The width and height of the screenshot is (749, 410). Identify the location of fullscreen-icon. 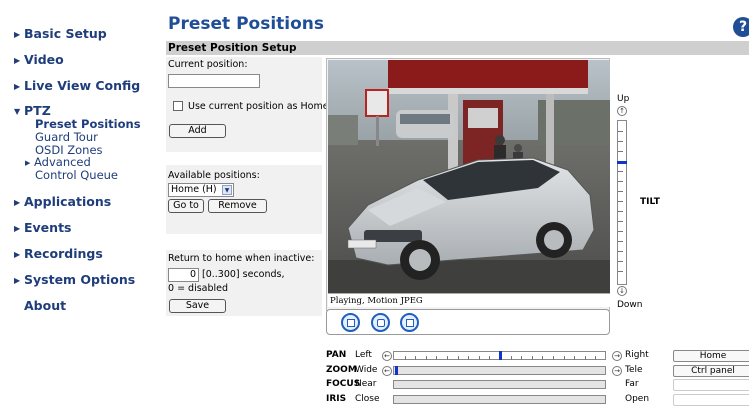
(410, 323).